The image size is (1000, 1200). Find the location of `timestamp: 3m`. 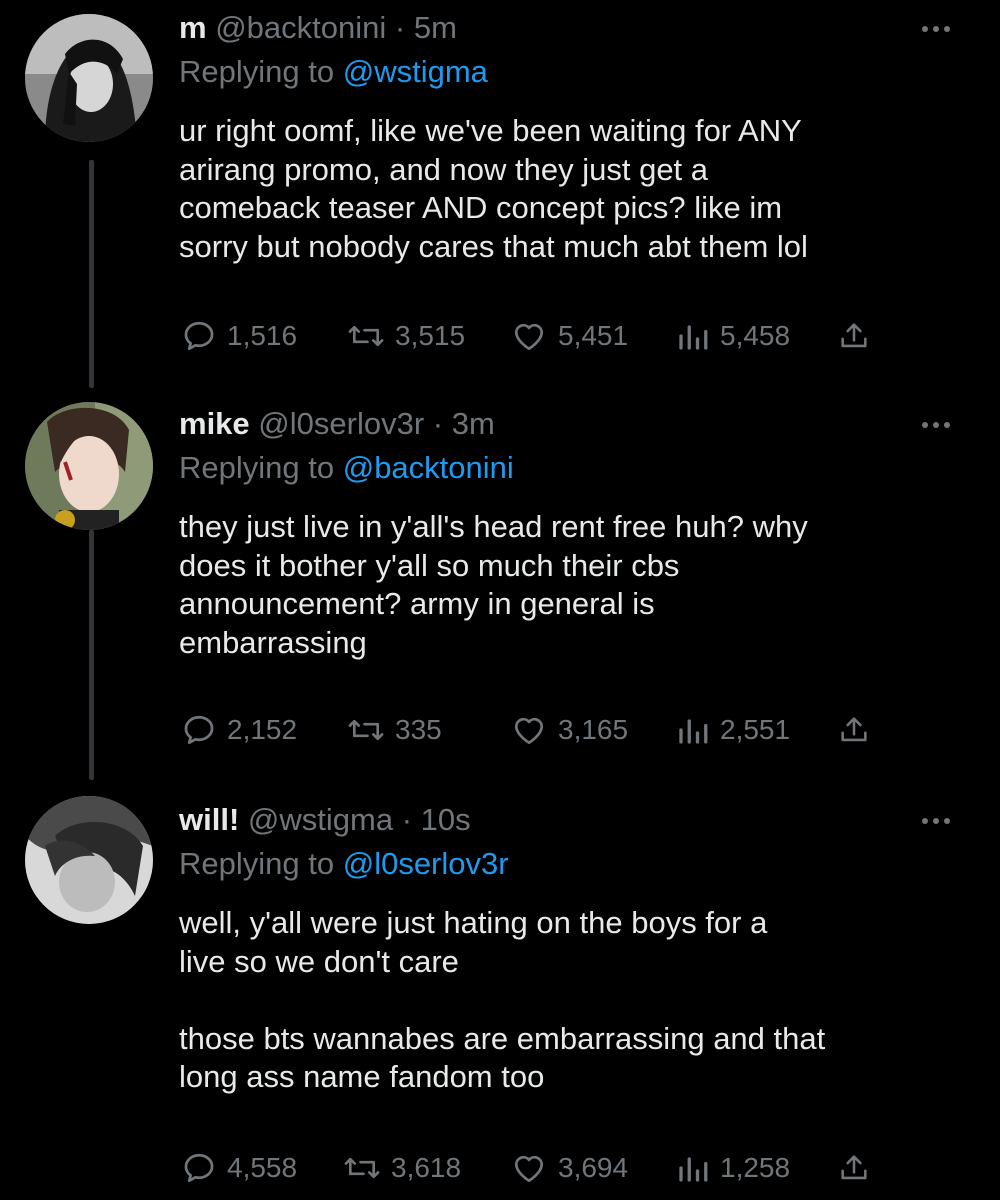

timestamp: 3m is located at coordinates (473, 423).